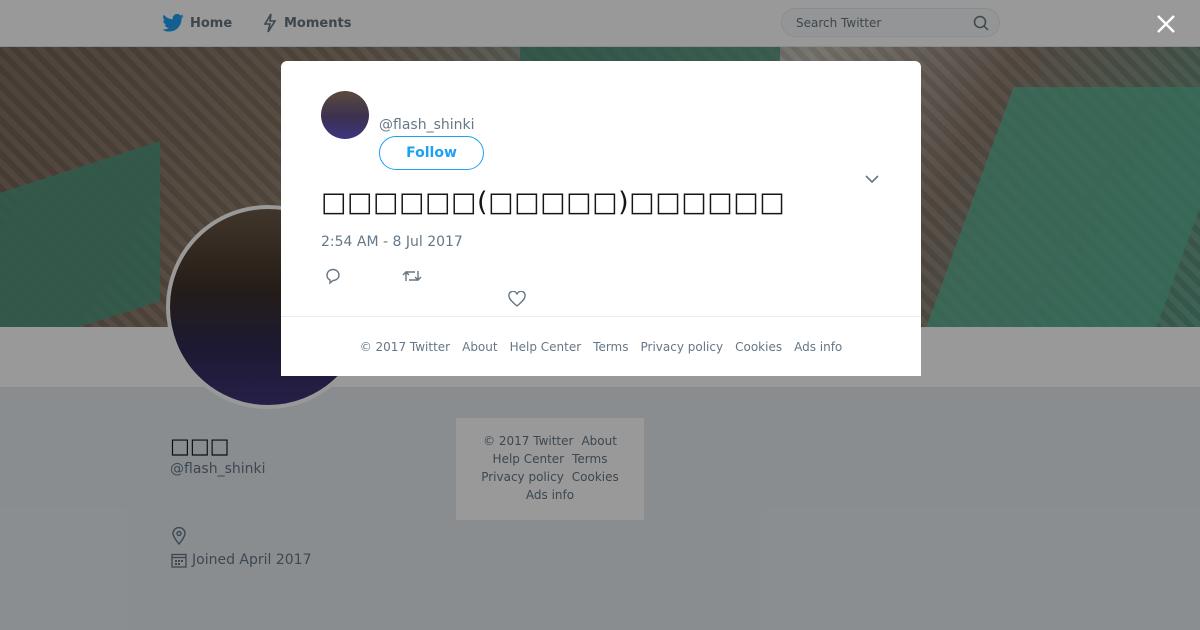 This screenshot has width=1200, height=630. What do you see at coordinates (431, 153) in the screenshot?
I see `follow-button: Follow` at bounding box center [431, 153].